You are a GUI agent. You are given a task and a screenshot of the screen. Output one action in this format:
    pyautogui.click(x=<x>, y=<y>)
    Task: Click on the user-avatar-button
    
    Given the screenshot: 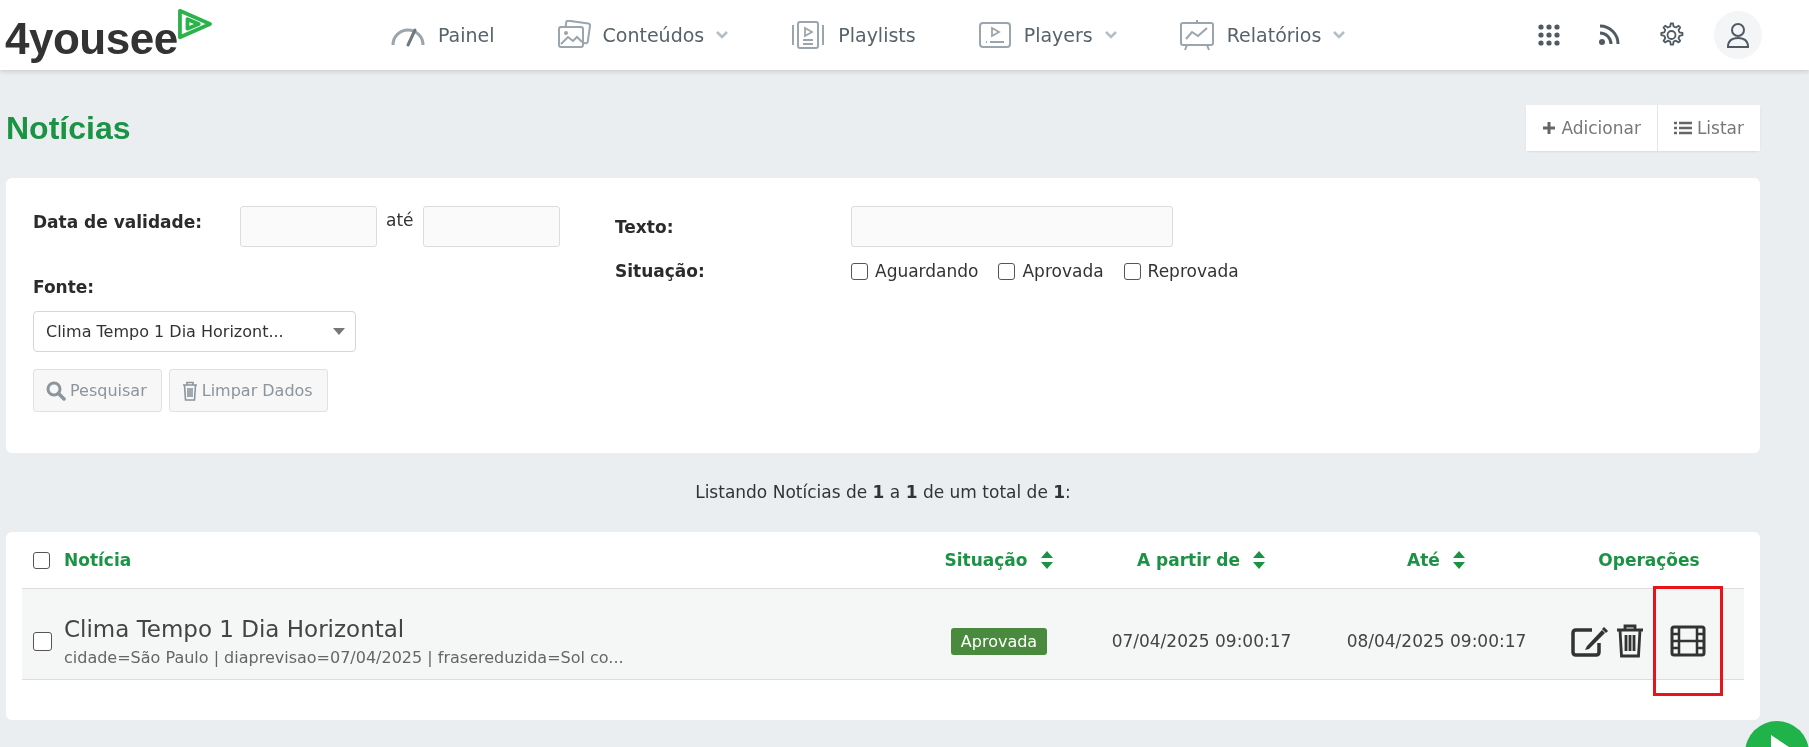 What is the action you would take?
    pyautogui.click(x=1738, y=35)
    